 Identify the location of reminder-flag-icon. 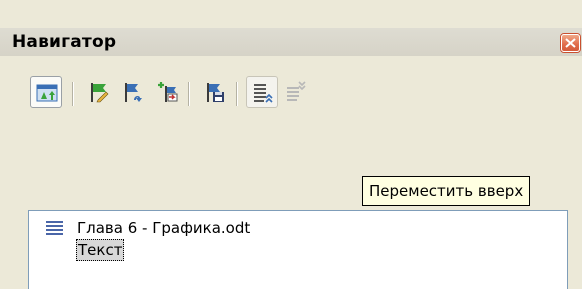
(100, 93).